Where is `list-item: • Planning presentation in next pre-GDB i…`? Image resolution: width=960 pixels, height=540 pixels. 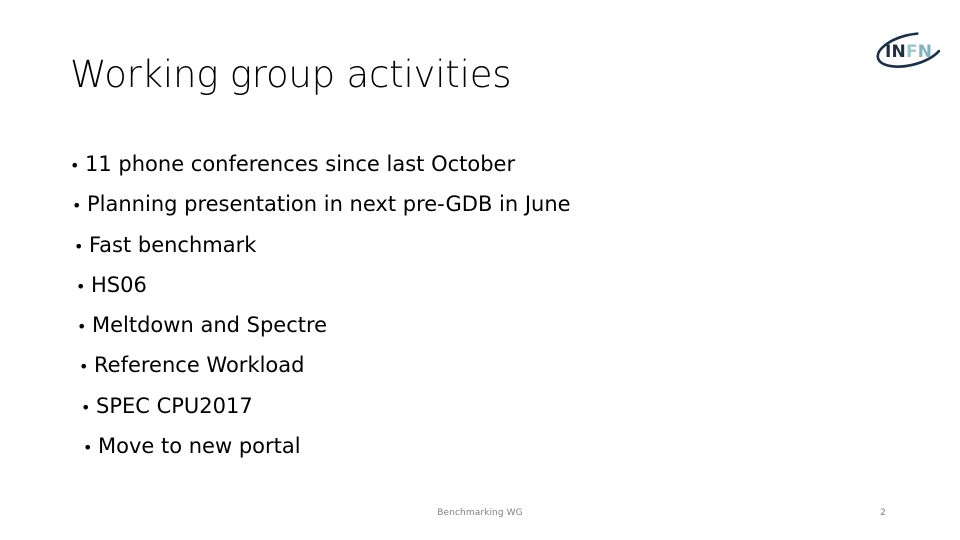 list-item: • Planning presentation in next pre-GDB i… is located at coordinates (450, 204).